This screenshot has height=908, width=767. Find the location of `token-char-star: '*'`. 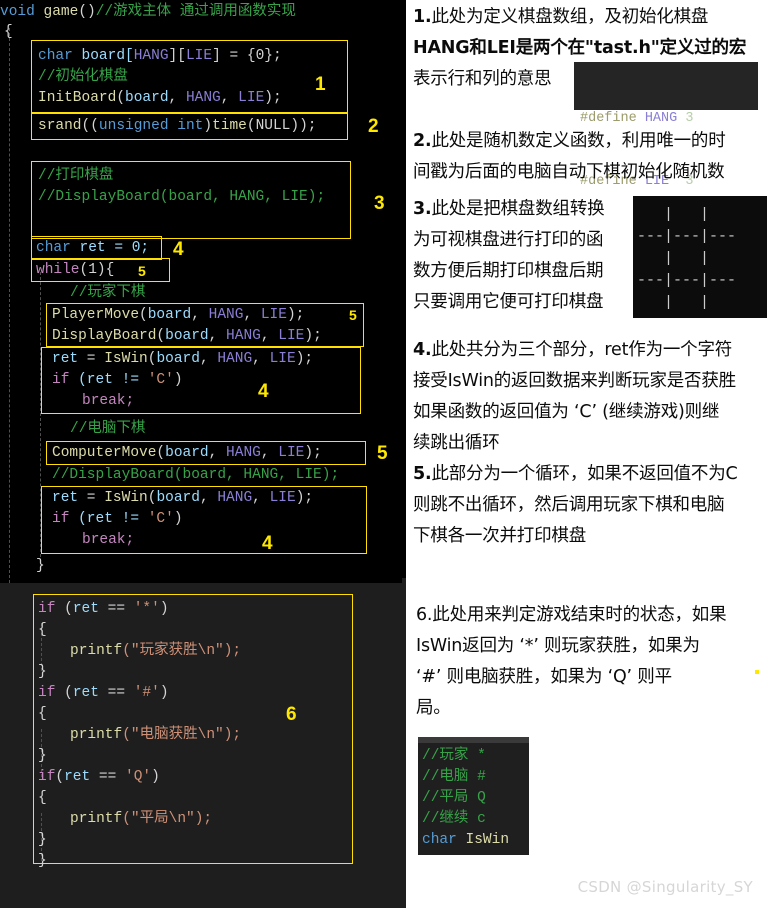

token-char-star: '*' is located at coordinates (146, 609).